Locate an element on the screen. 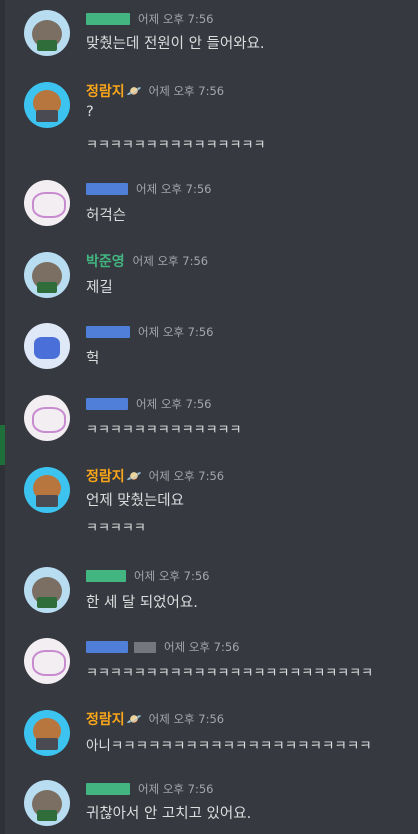 The width and height of the screenshot is (418, 834). message-text: 허걱슨 is located at coordinates (106, 216).